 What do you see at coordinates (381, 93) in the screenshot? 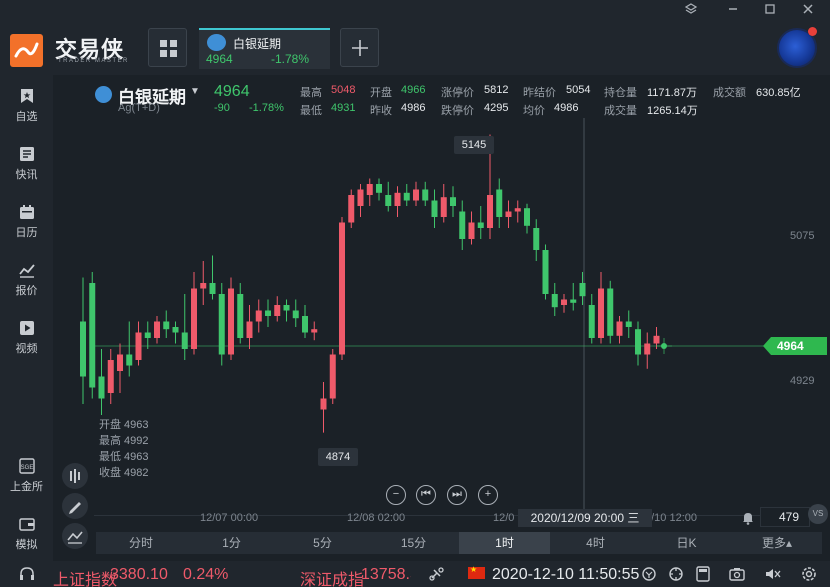
I see `open-label: 开盘` at bounding box center [381, 93].